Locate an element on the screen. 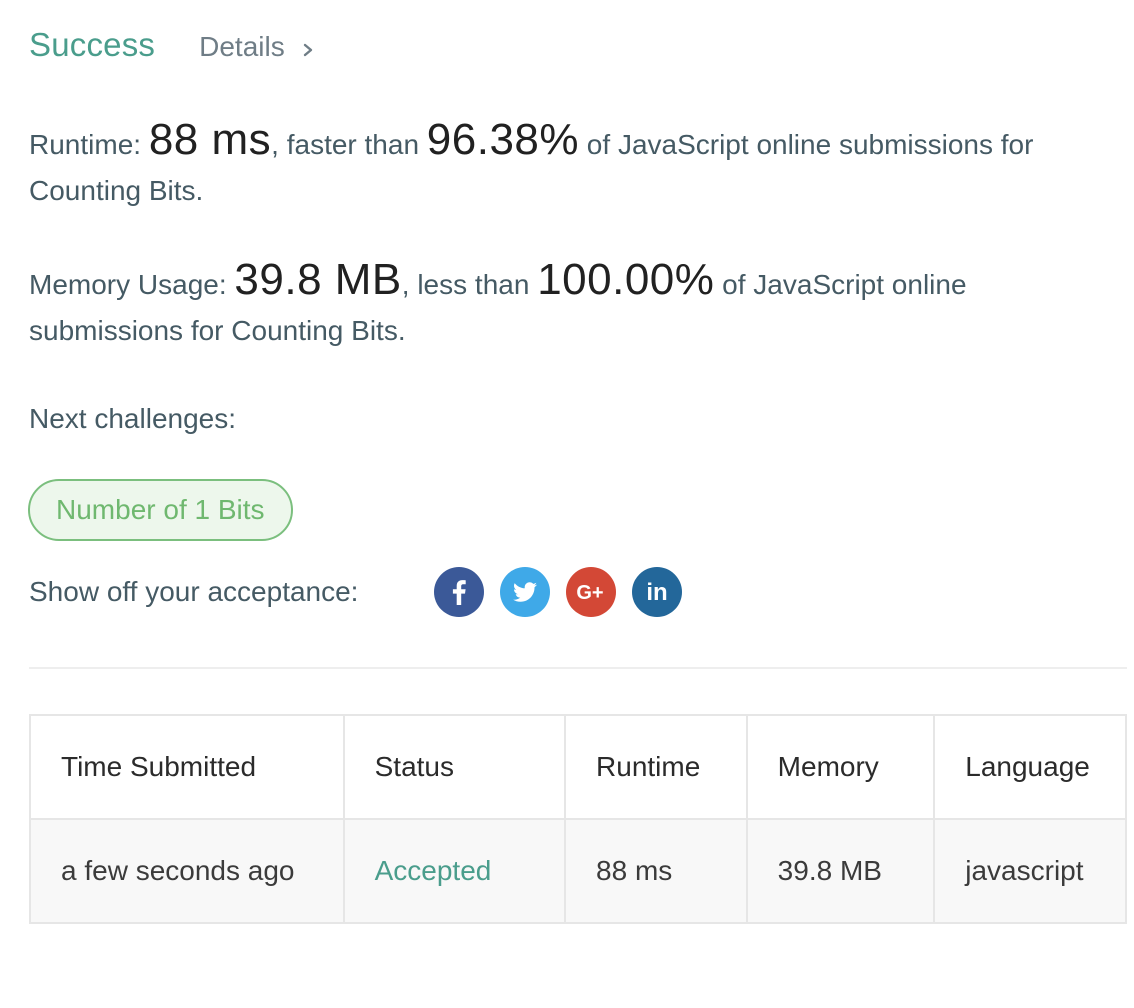  column-header-status: Status is located at coordinates (454, 767).